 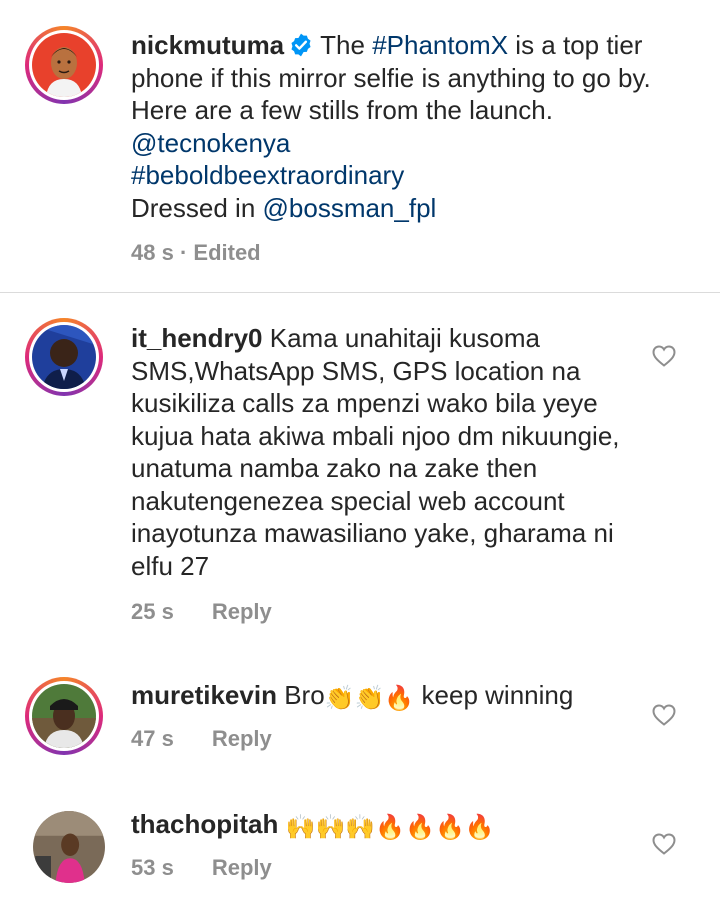 I want to click on caption-edited: · Edited, so click(x=220, y=252).